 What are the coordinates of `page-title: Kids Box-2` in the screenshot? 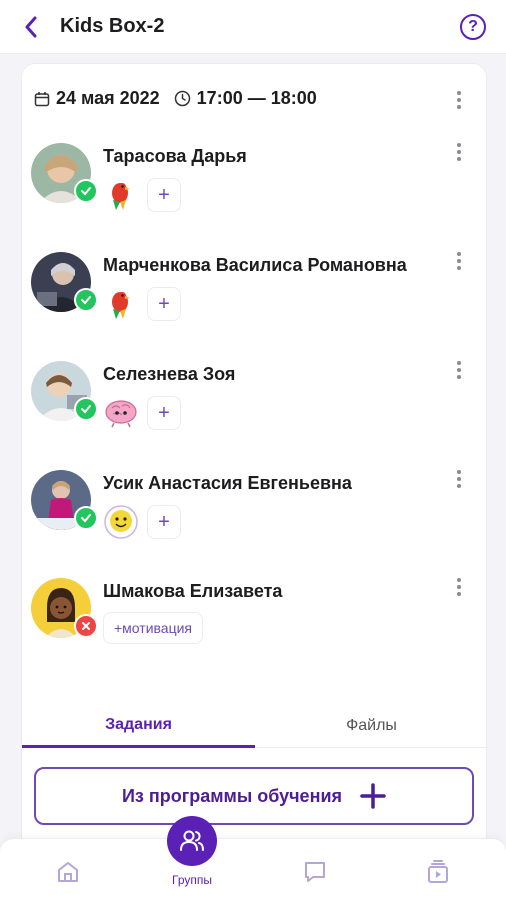 It's located at (112, 26).